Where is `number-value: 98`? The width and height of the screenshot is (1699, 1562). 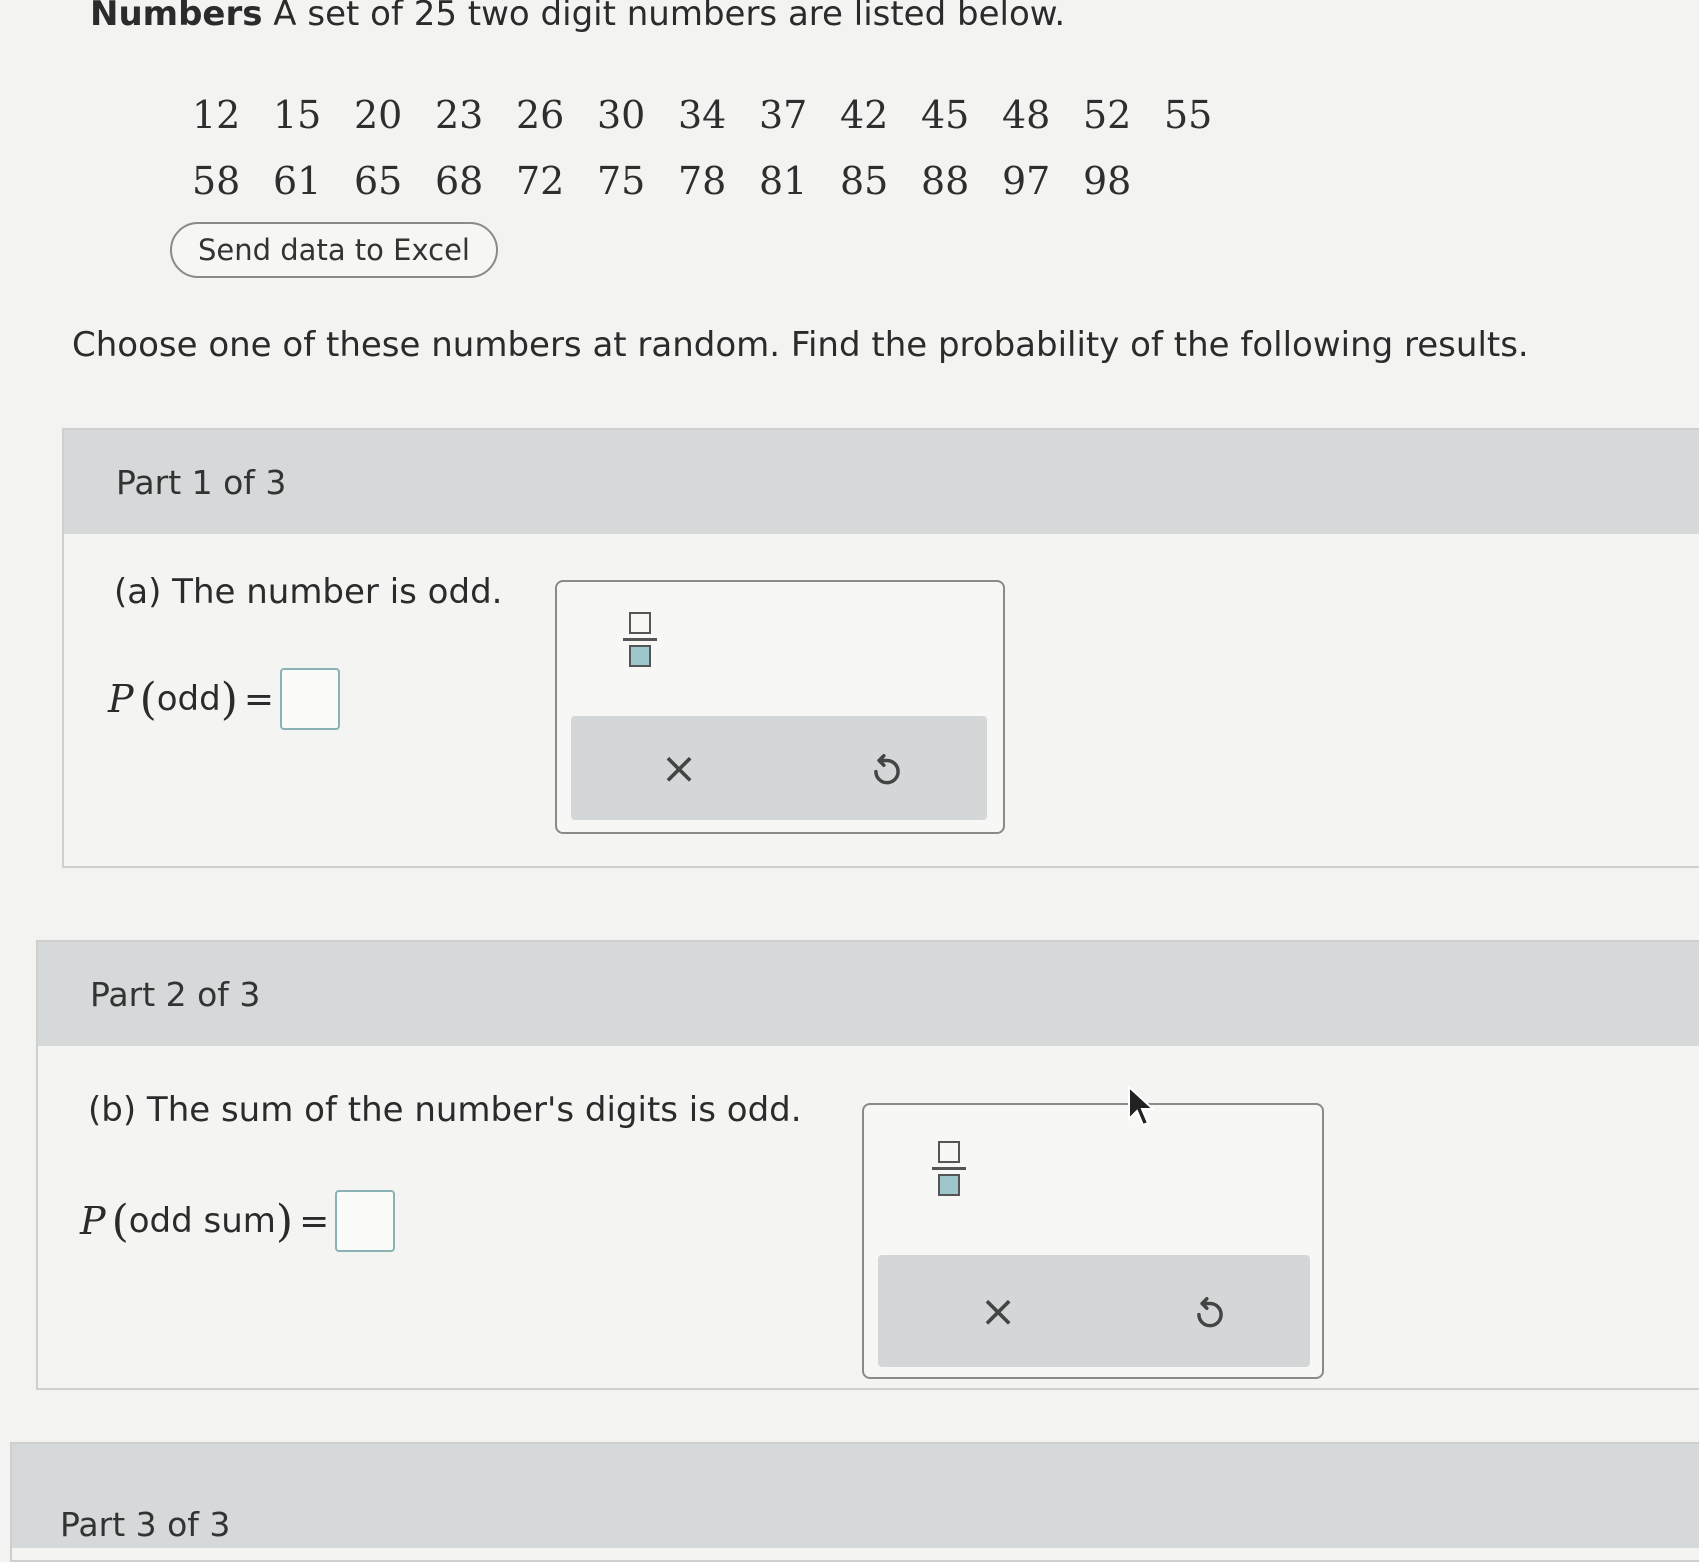
number-value: 98 is located at coordinates (1107, 181).